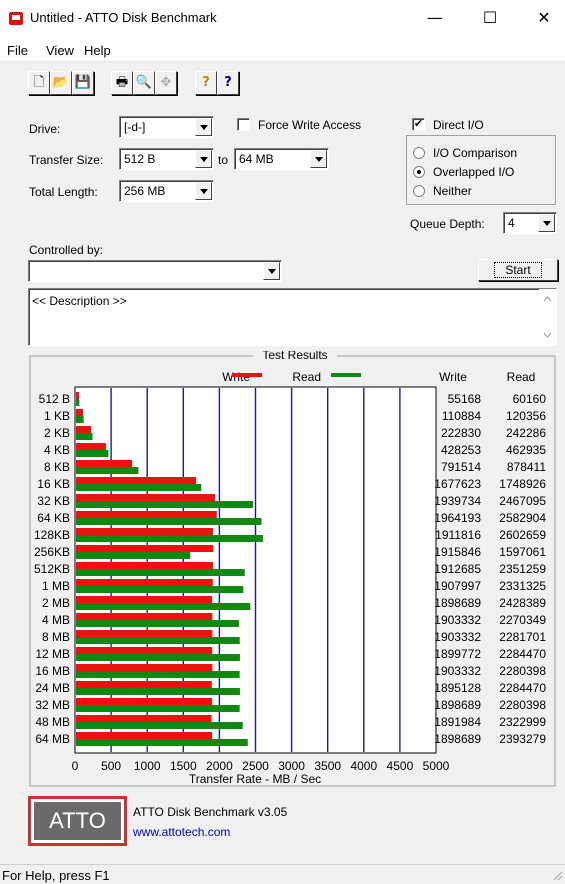 The width and height of the screenshot is (565, 884). I want to click on drive-label: Drive:, so click(45, 129).